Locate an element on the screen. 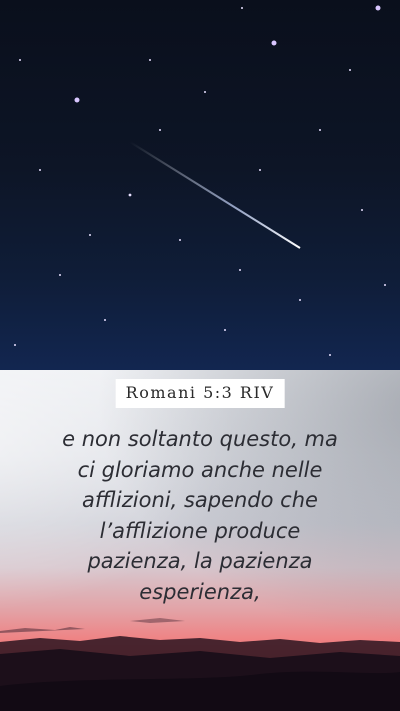  verse-line: afflizioni, sapendo che is located at coordinates (200, 500).